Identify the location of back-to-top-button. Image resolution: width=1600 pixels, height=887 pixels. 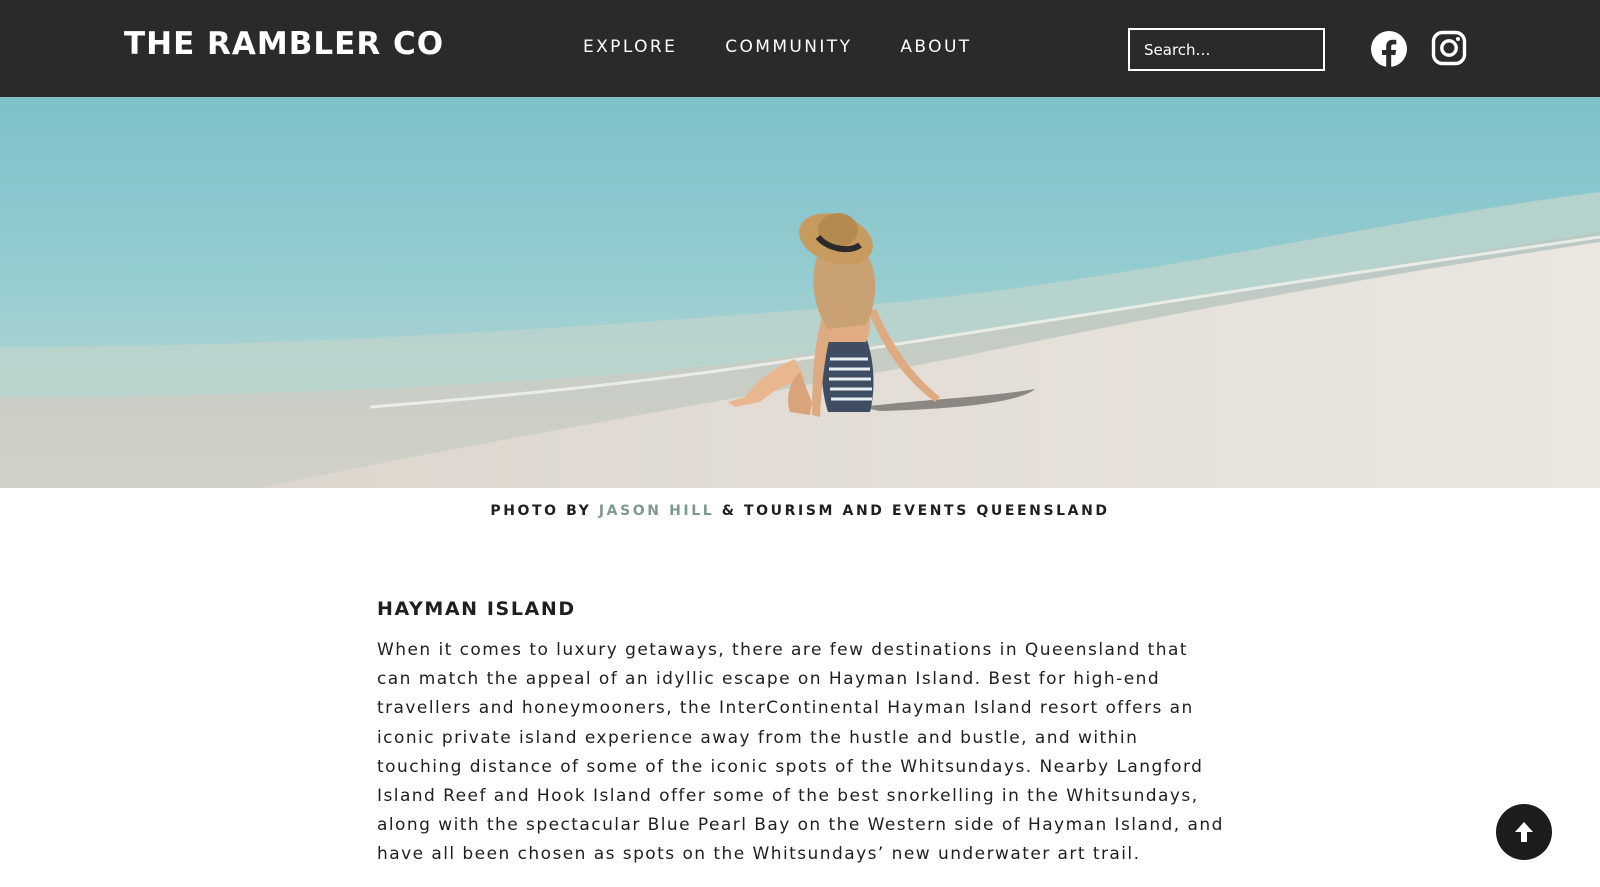
(1524, 832).